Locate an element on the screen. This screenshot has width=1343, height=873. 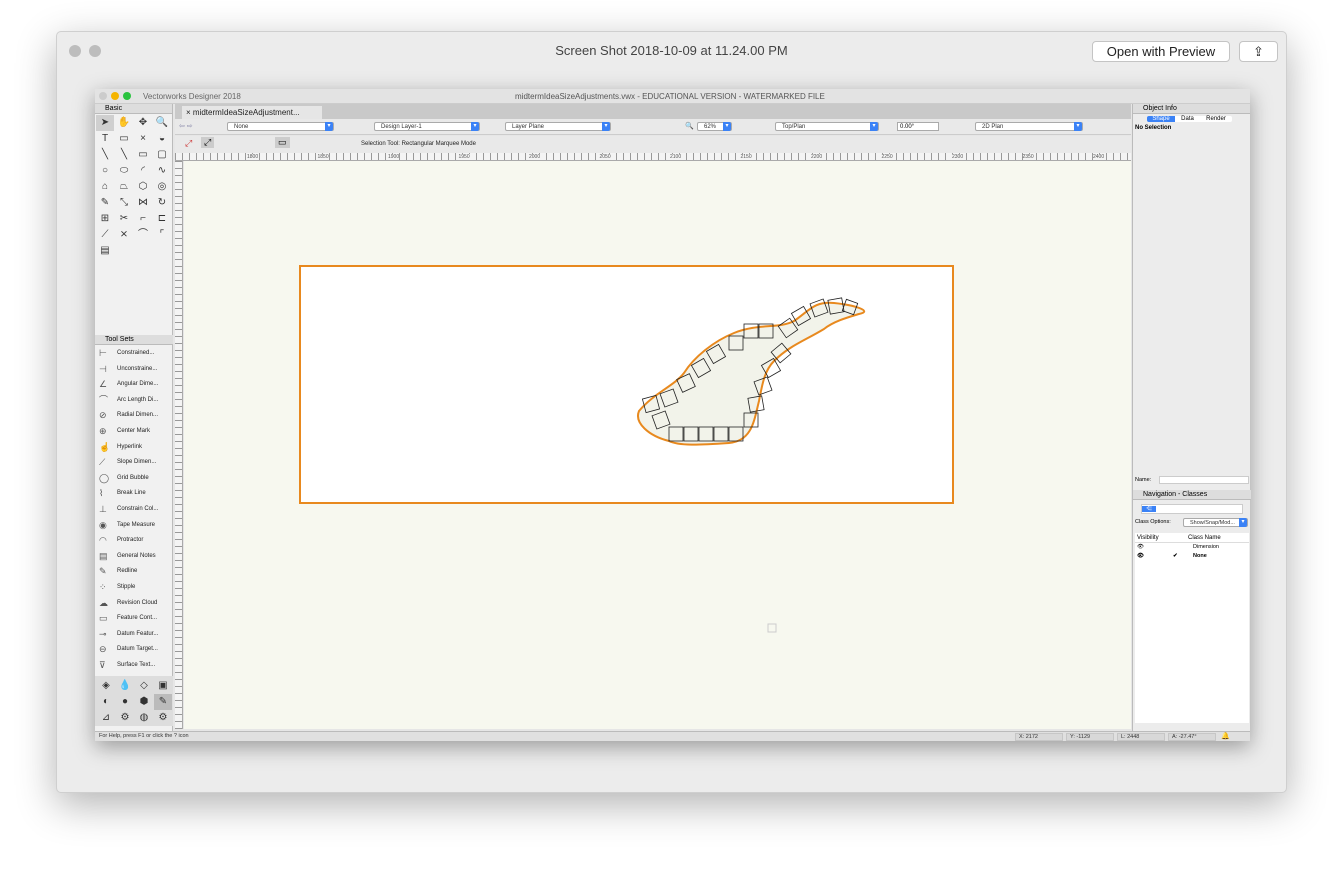
text-tool-icon: T is located at coordinates (105, 139).